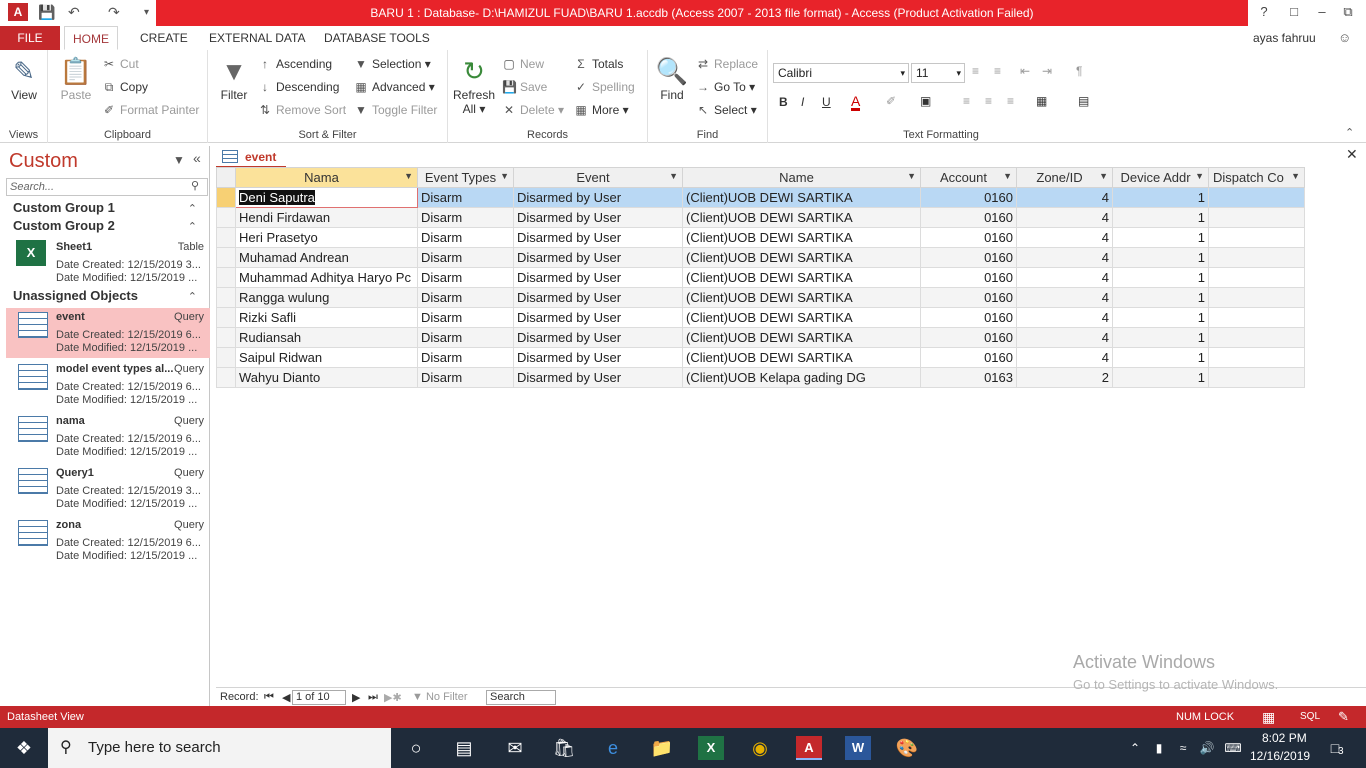 The width and height of the screenshot is (1366, 768). What do you see at coordinates (269, 697) in the screenshot?
I see `first-record-button: ⏮` at bounding box center [269, 697].